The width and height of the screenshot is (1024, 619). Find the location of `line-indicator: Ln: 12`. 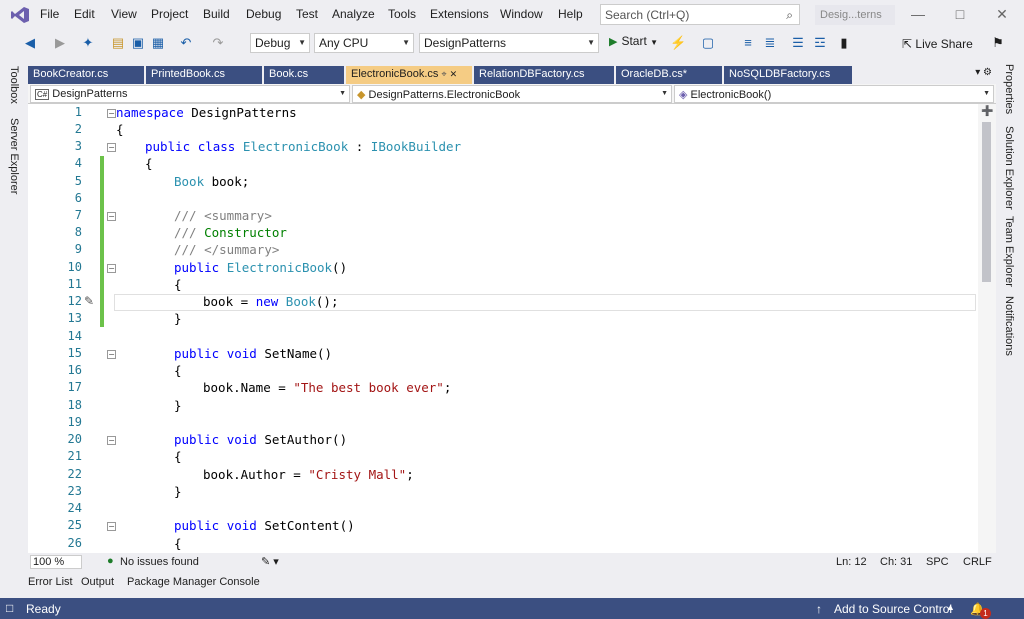

line-indicator: Ln: 12 is located at coordinates (851, 562).